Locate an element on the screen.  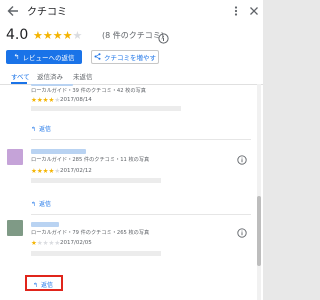
tab-all: すべて is located at coordinates (20, 76).